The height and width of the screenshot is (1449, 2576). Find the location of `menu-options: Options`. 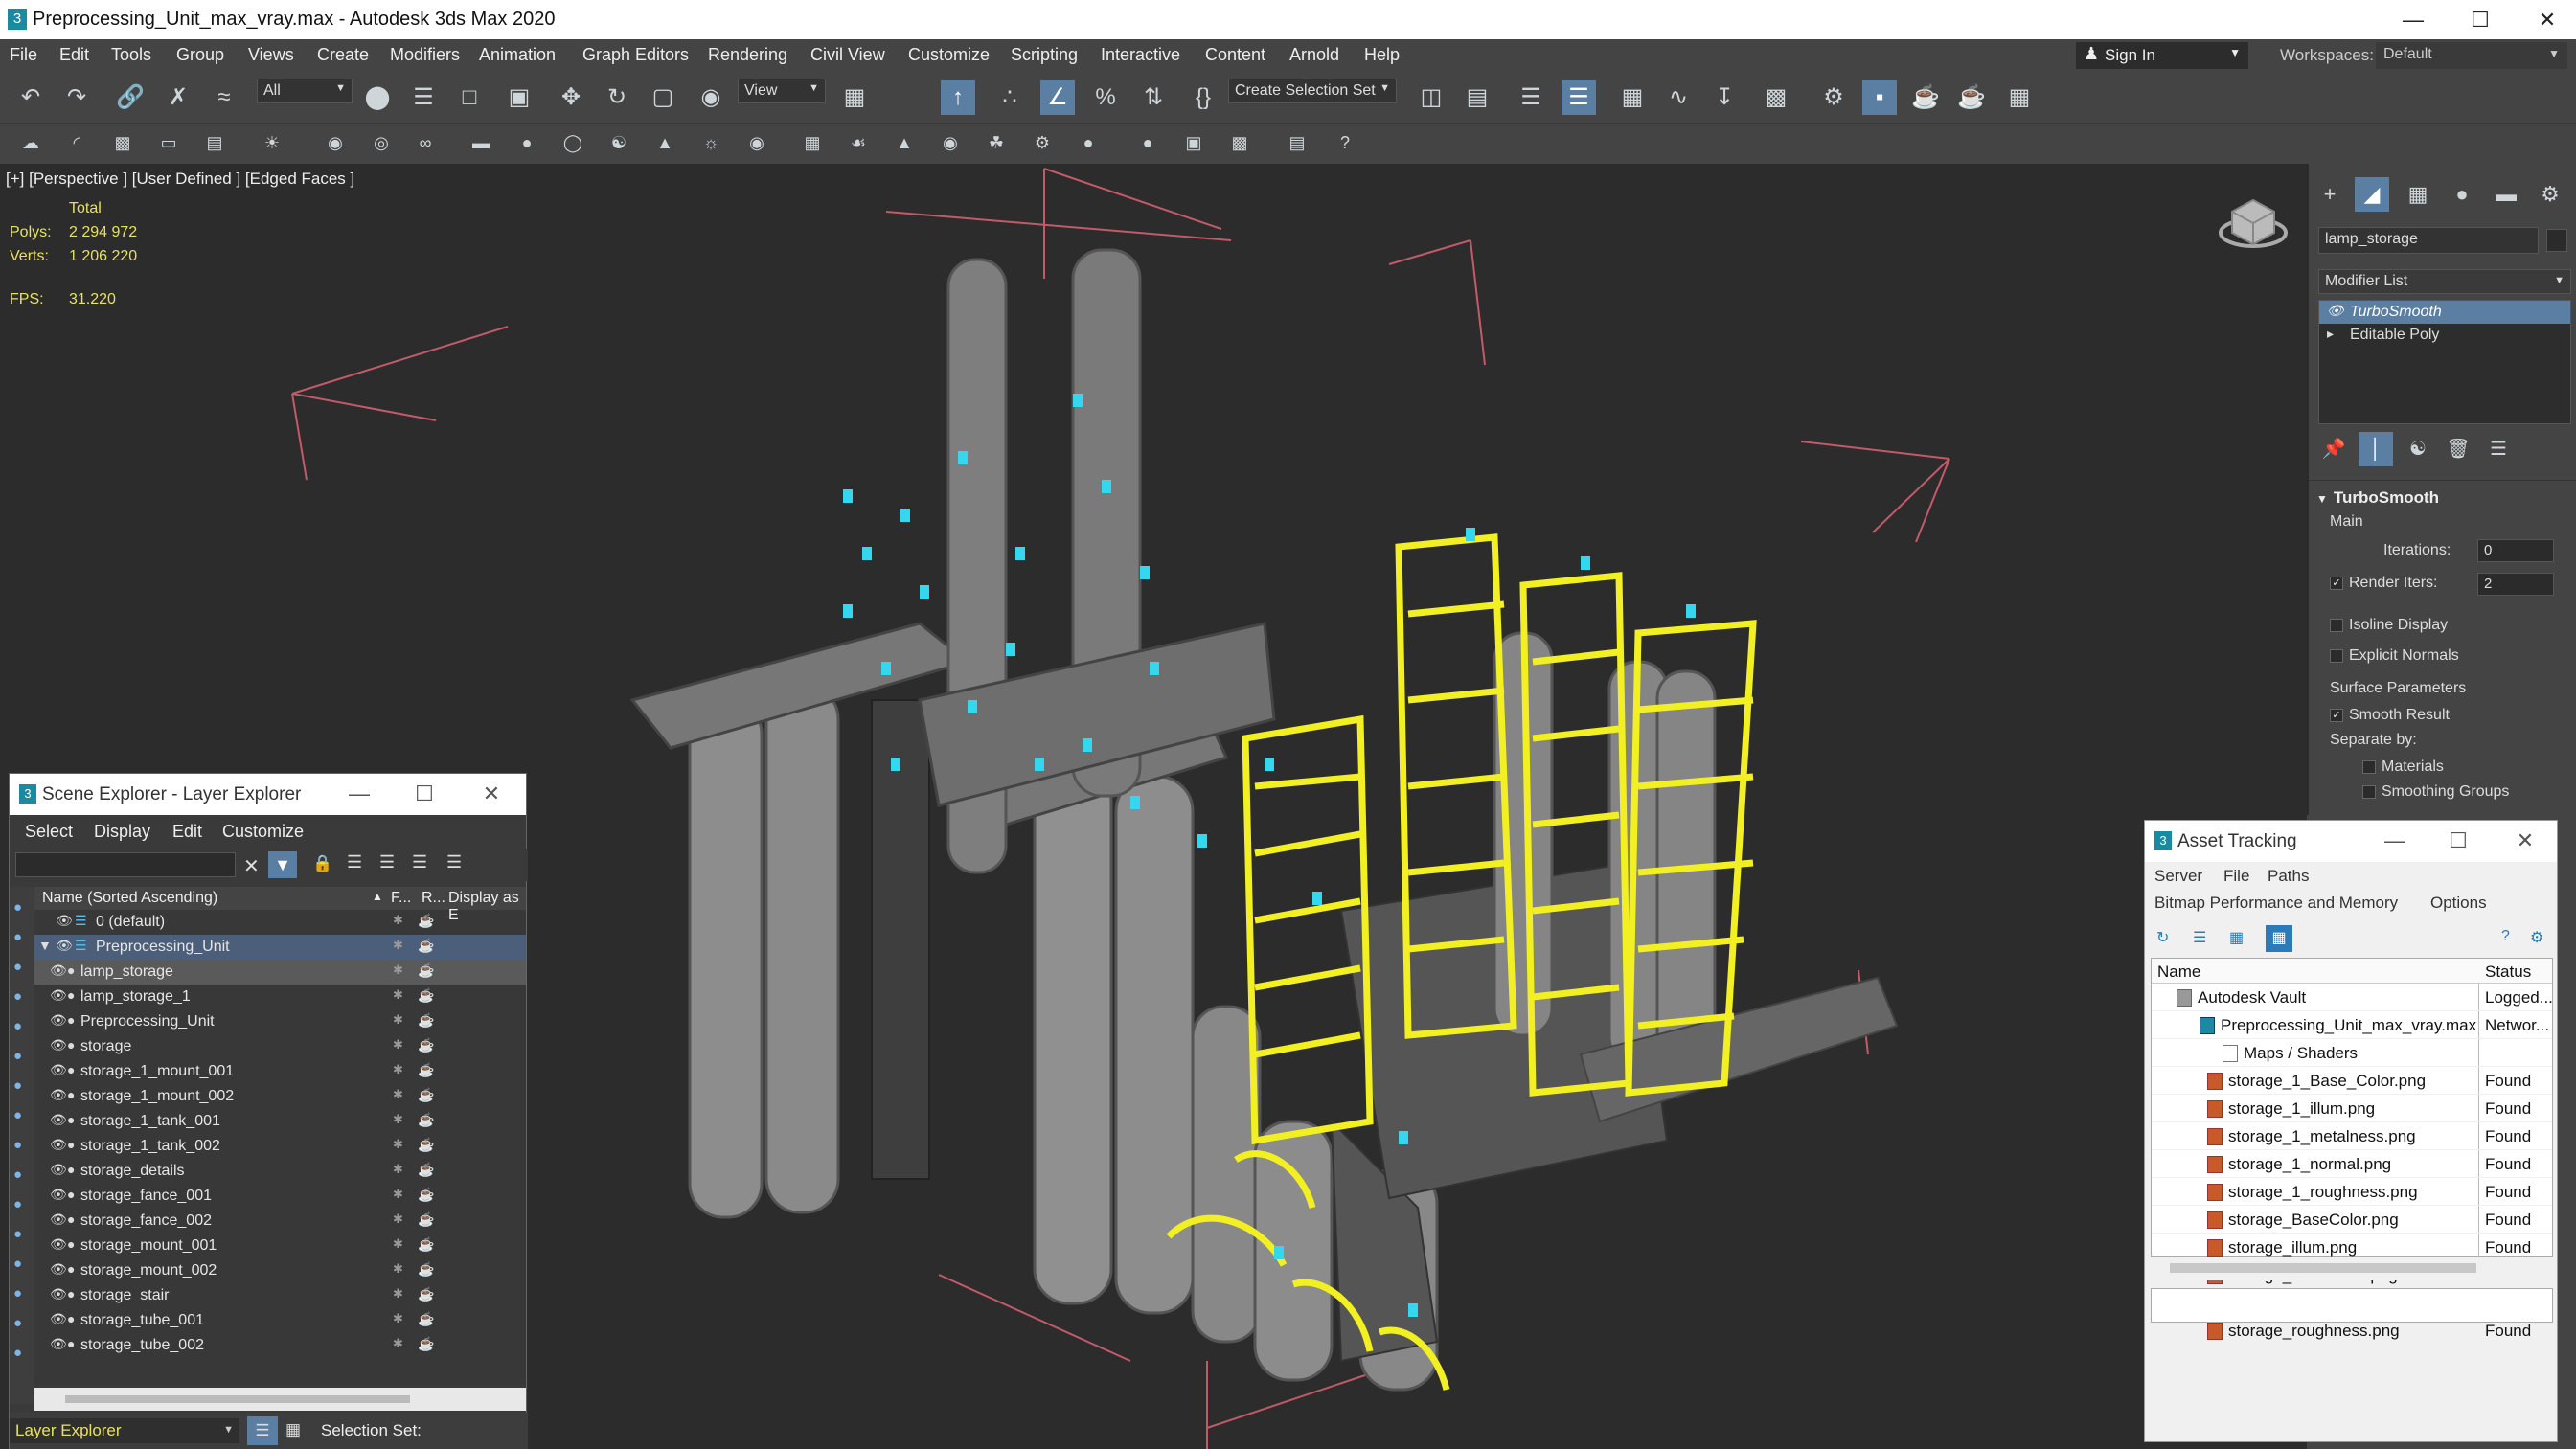

menu-options: Options is located at coordinates (2458, 903).